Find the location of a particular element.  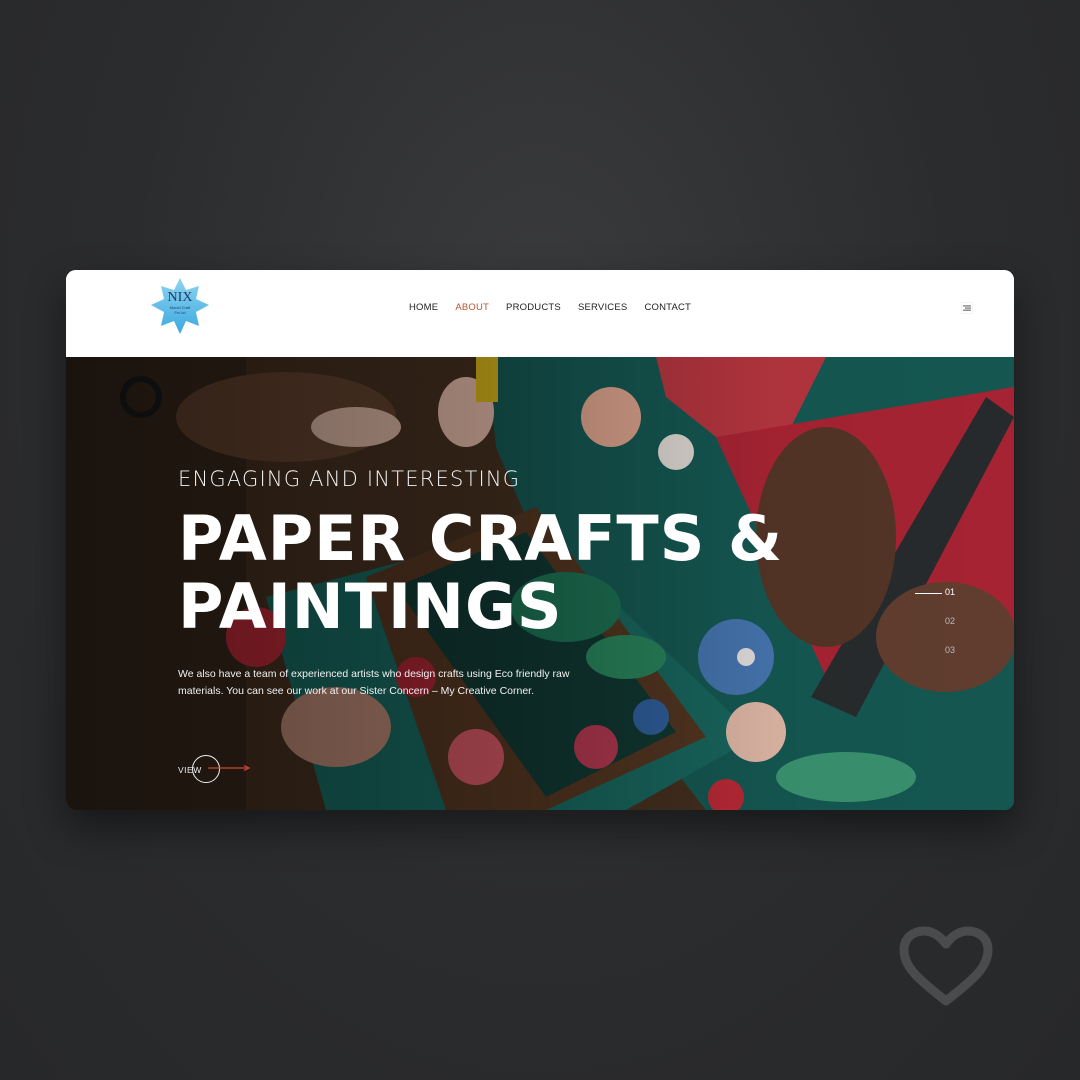

slide-indicator-02: 02 is located at coordinates (955, 630).